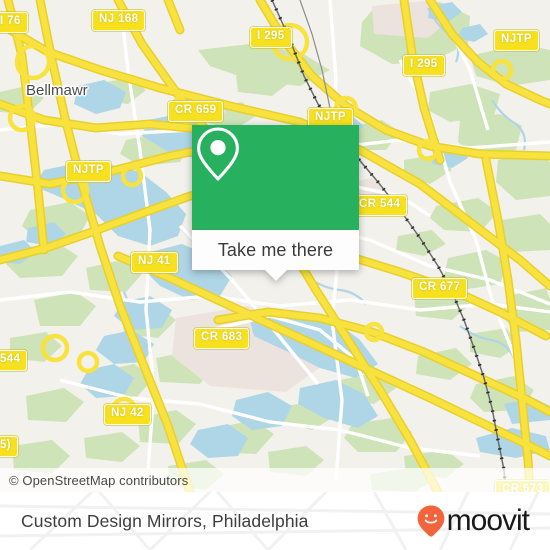  I want to click on map-attribution: © OpenStreetMap contributors, so click(275, 480).